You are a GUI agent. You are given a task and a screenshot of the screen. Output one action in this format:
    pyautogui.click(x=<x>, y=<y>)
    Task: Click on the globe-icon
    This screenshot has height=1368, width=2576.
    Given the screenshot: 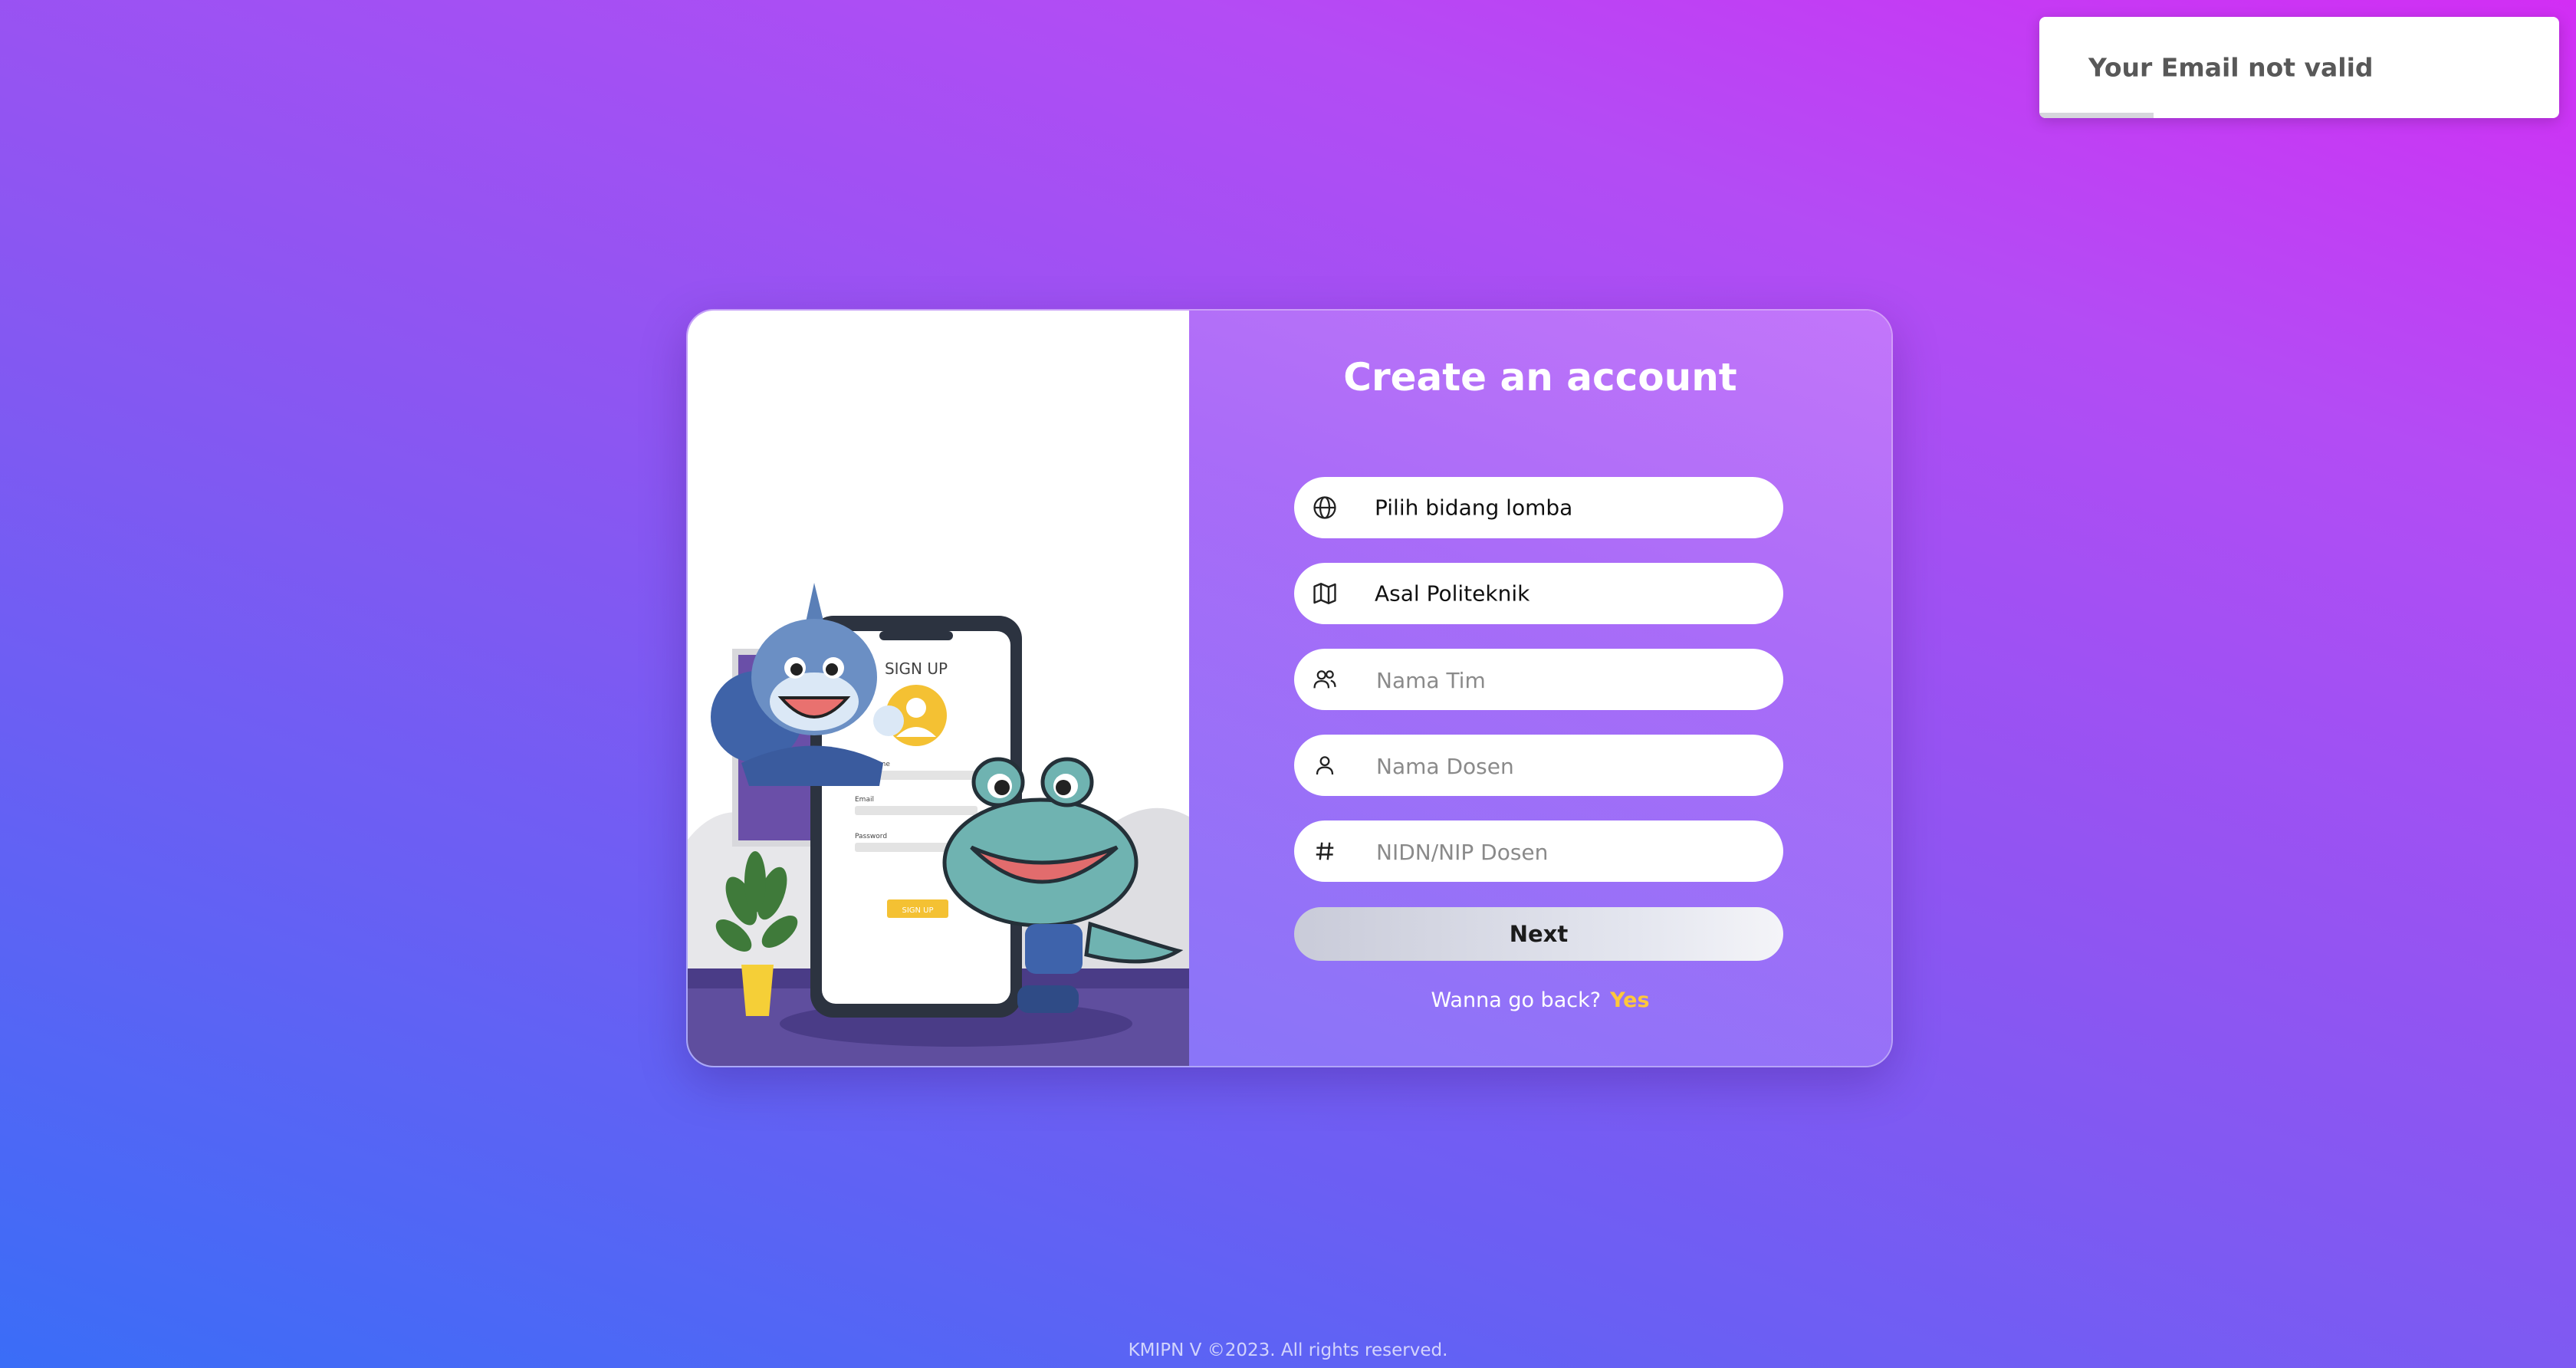 What is the action you would take?
    pyautogui.click(x=1325, y=507)
    